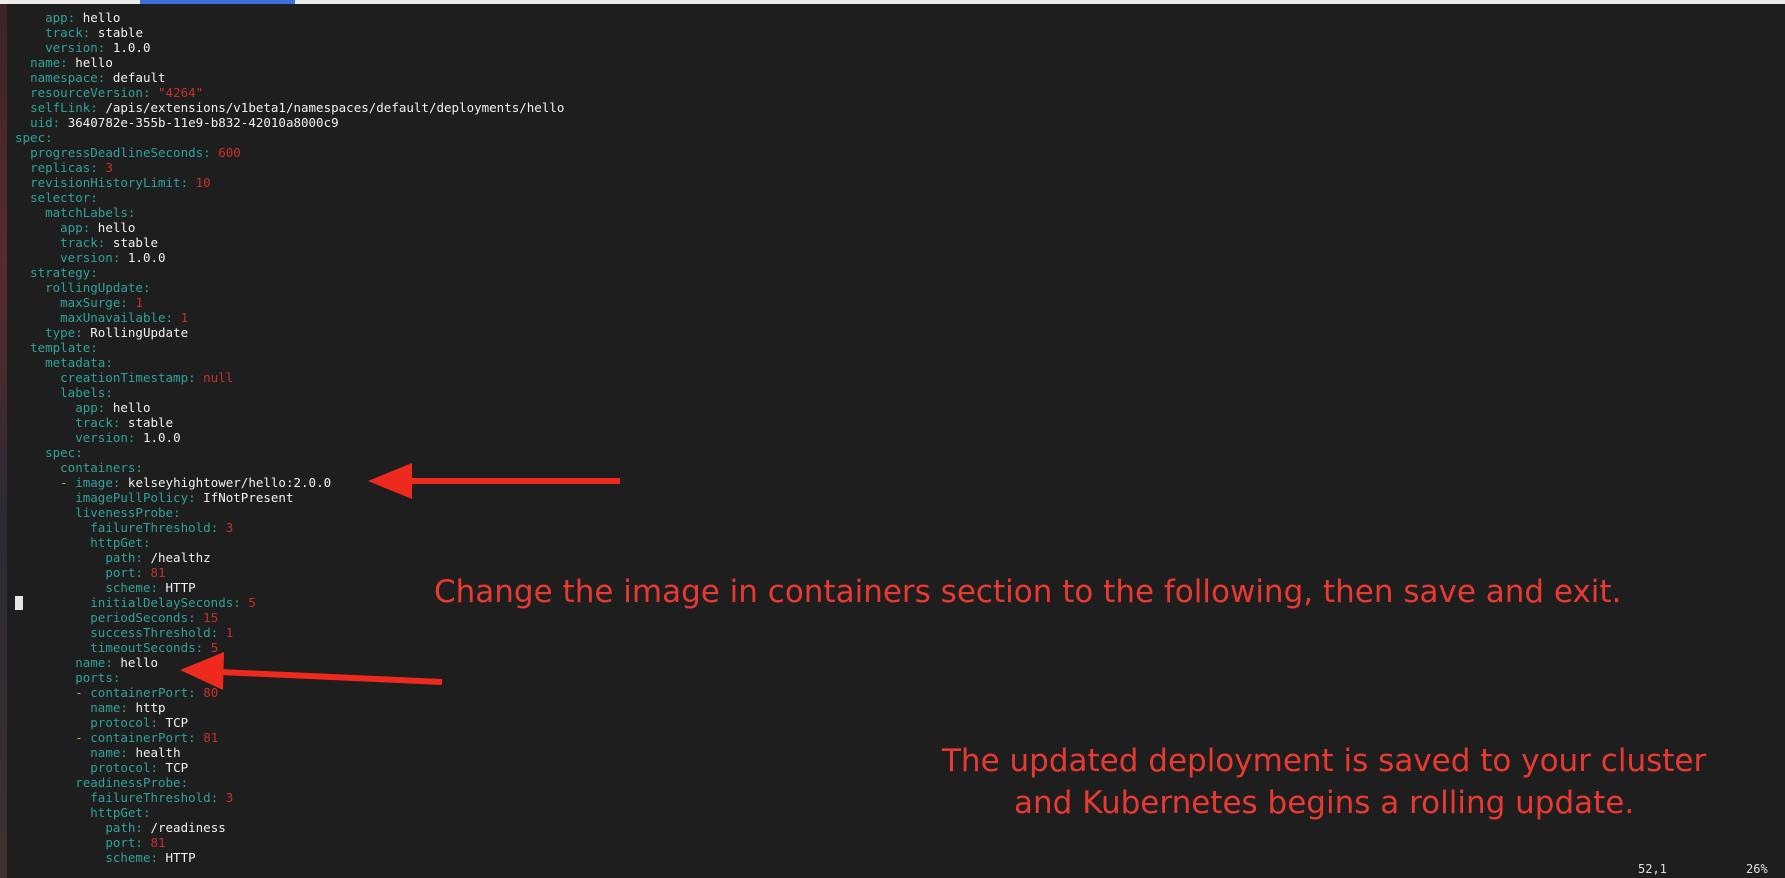 This screenshot has width=1785, height=878. What do you see at coordinates (180, 557) in the screenshot?
I see `yaml-value: /healthz` at bounding box center [180, 557].